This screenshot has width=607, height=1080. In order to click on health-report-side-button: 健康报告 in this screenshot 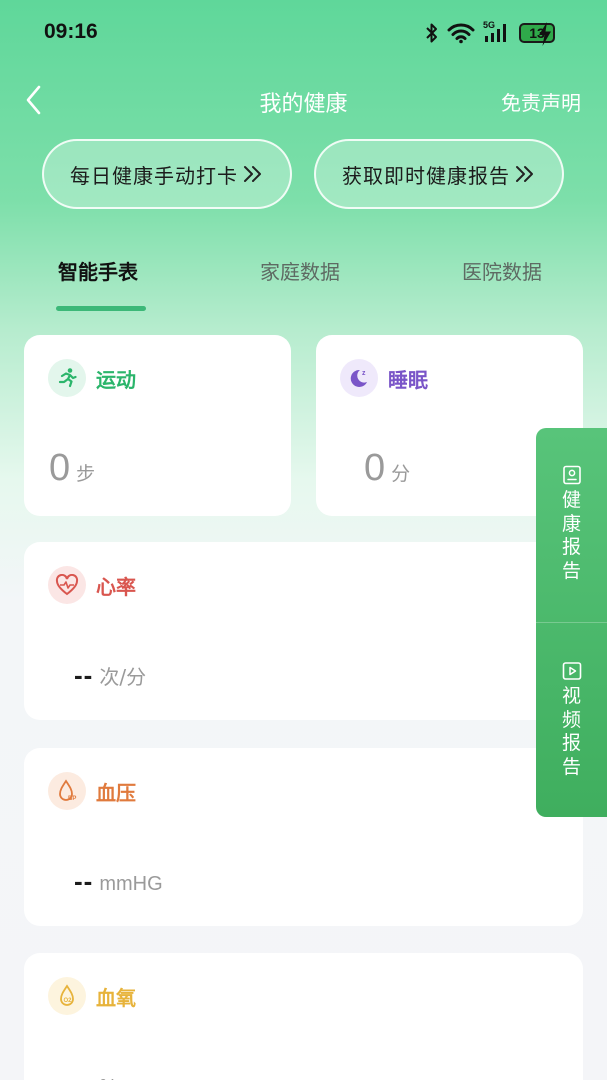, I will do `click(571, 525)`.